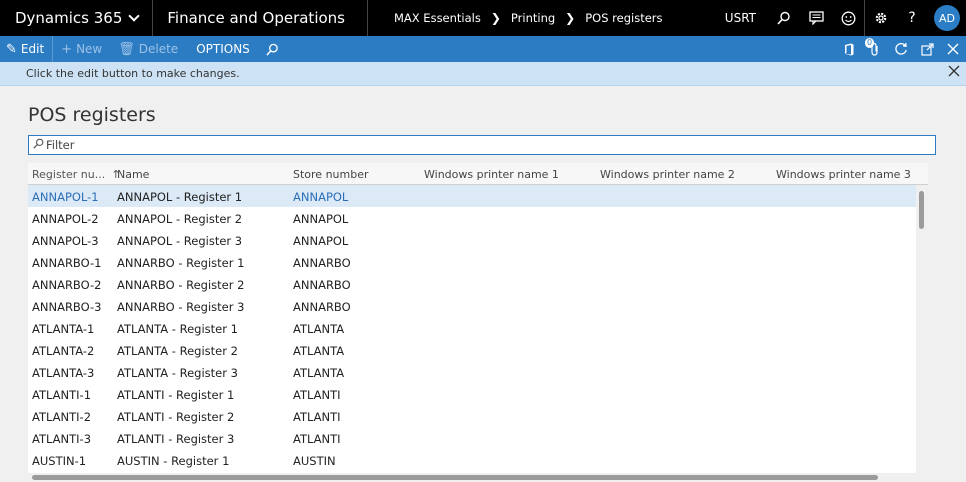 Image resolution: width=966 pixels, height=482 pixels. Describe the element at coordinates (880, 18) in the screenshot. I see `gear-icon` at that location.